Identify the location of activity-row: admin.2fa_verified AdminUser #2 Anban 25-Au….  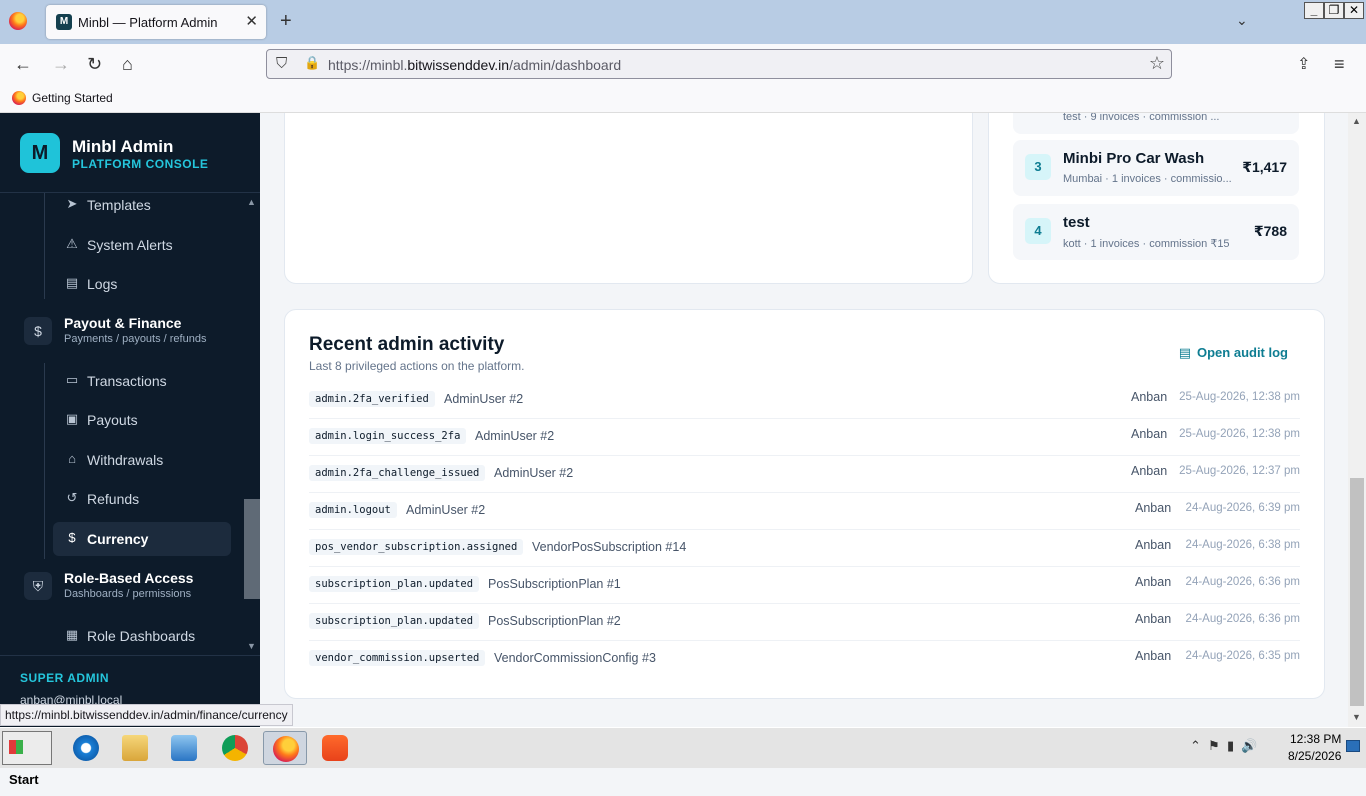
(804, 400).